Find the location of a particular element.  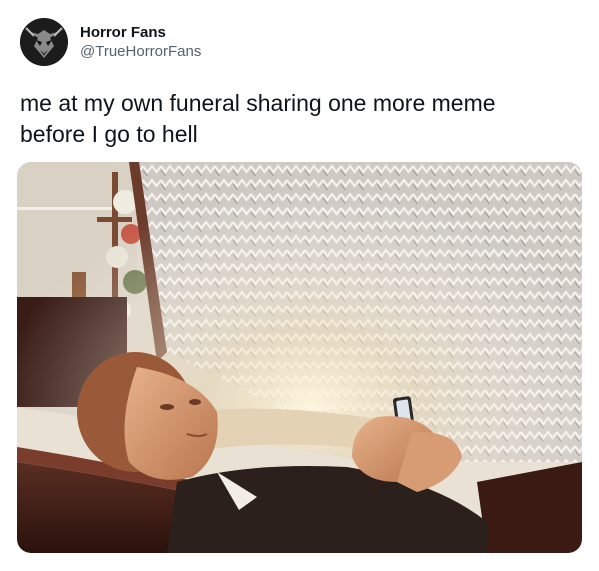

skull-avatar-icon is located at coordinates (44, 42).